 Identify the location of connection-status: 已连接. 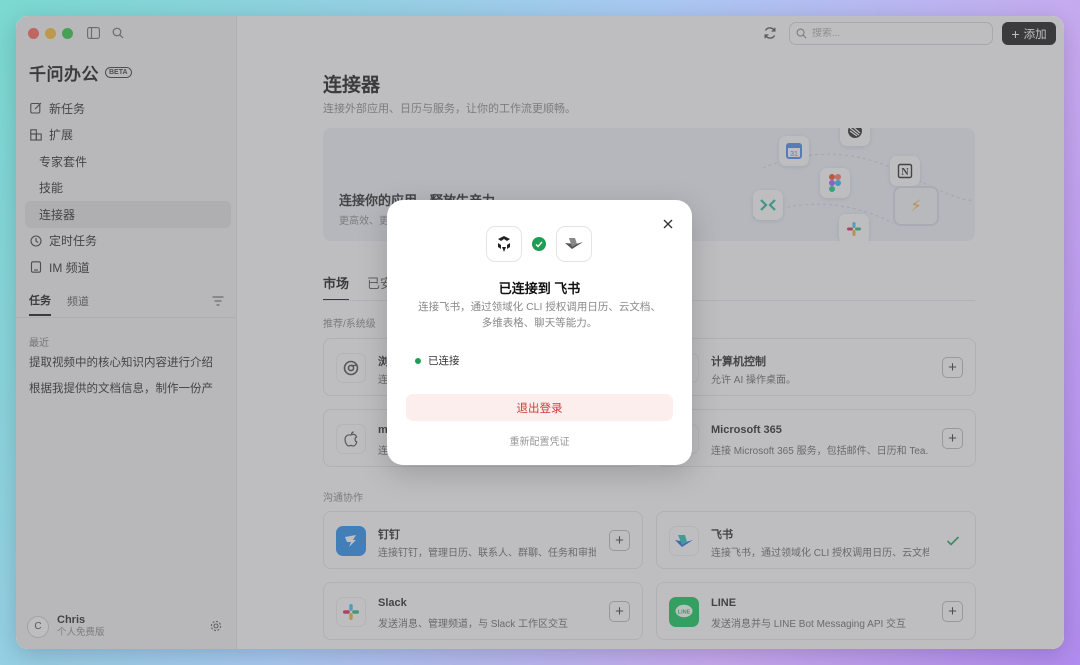
(437, 360).